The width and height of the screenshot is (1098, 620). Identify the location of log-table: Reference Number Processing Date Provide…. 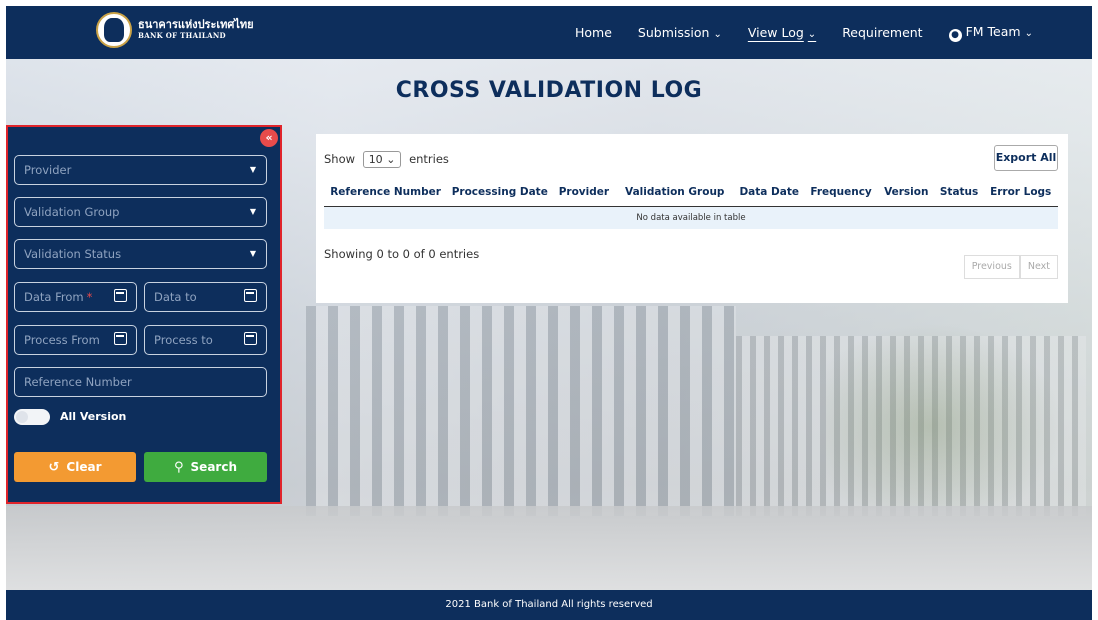
(691, 205).